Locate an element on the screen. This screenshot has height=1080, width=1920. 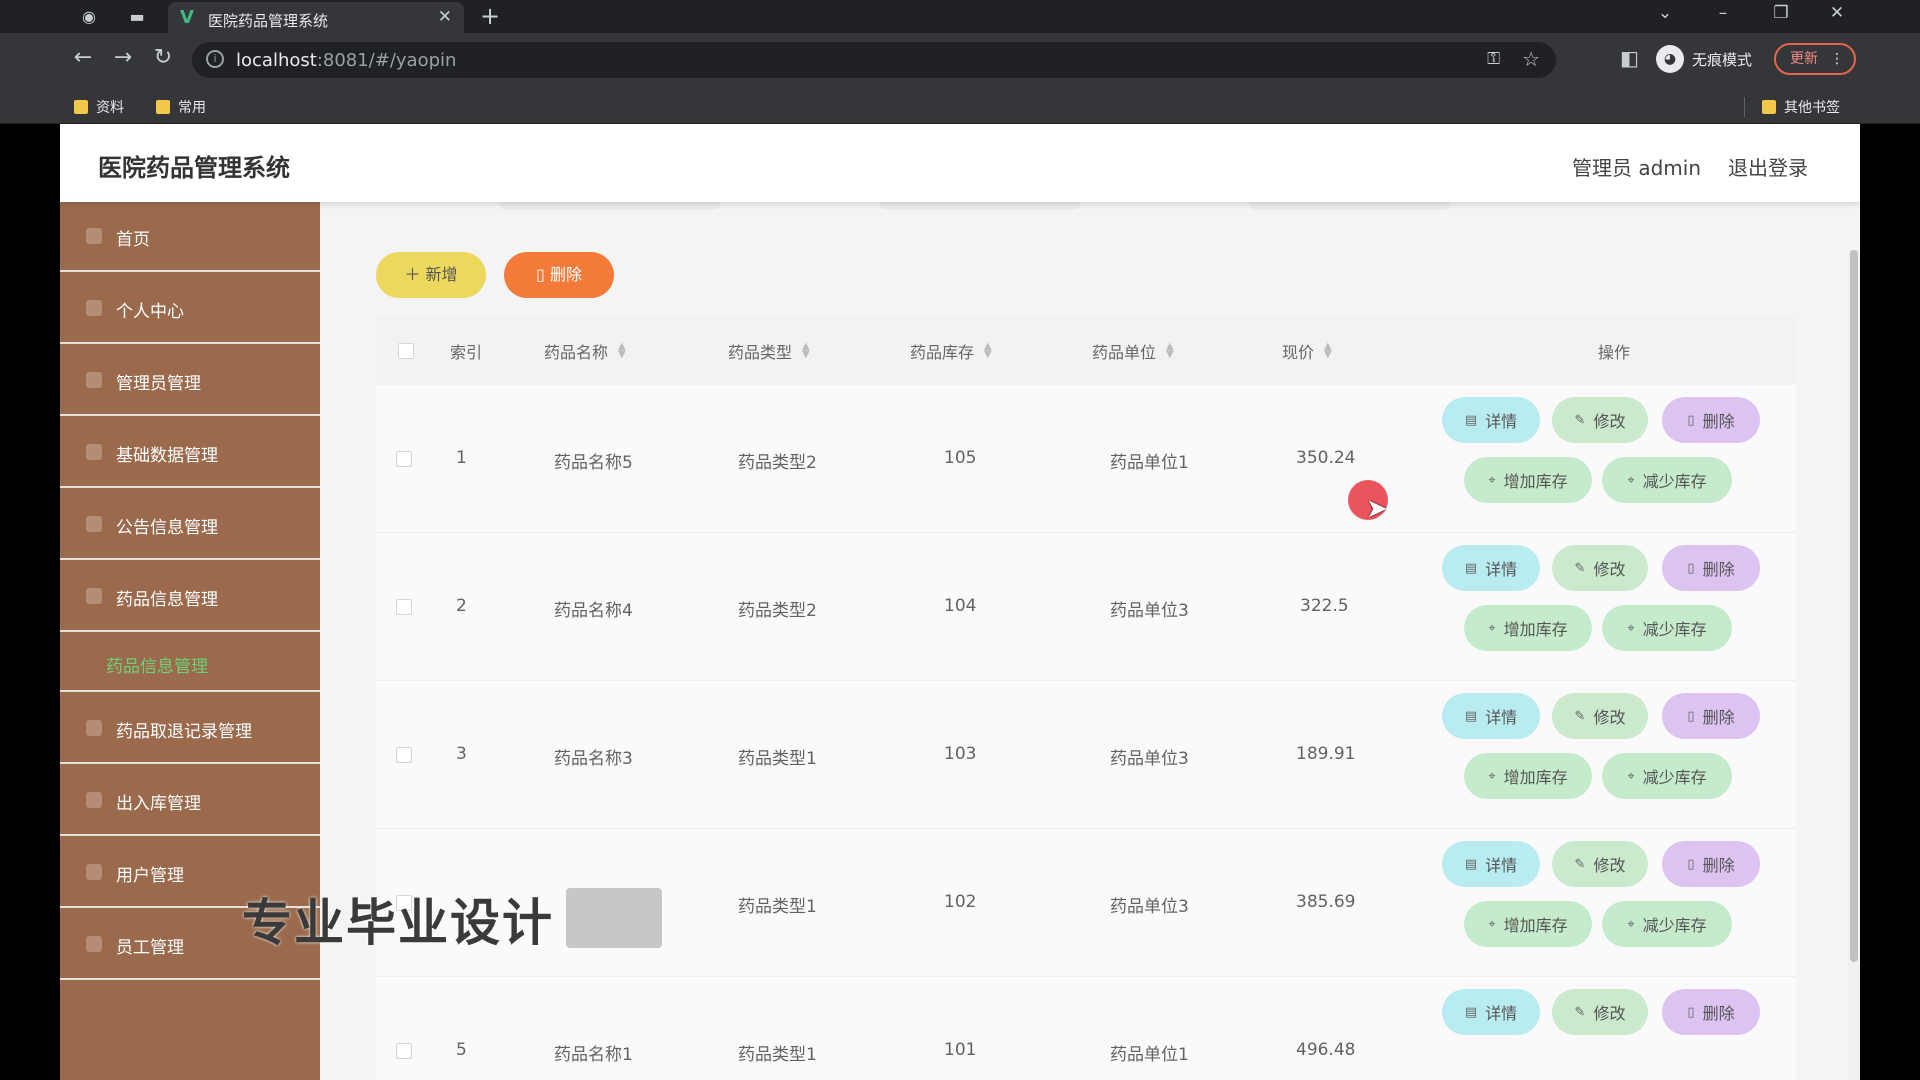
sidebar-item-home: 首页 is located at coordinates (190, 237).